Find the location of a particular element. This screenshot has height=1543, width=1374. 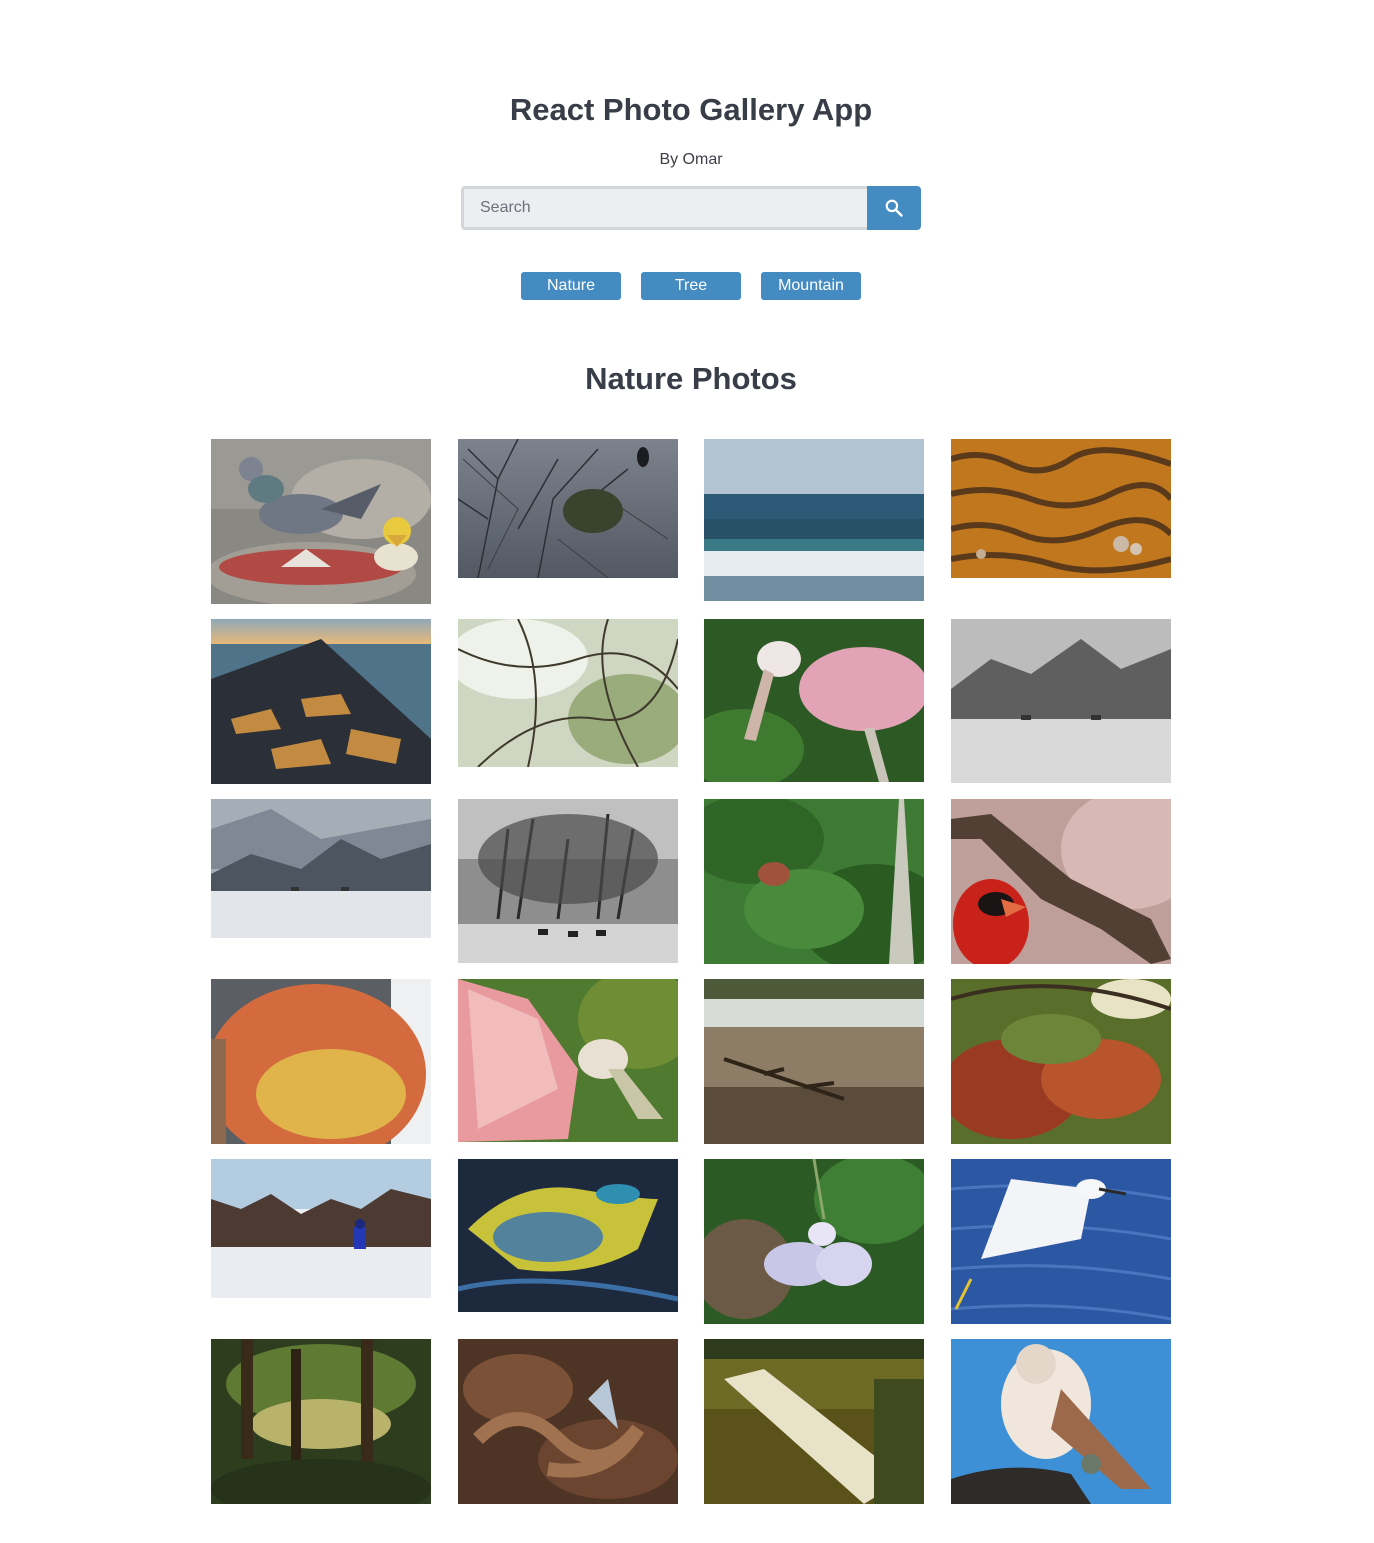

photo-sand-ripples is located at coordinates (1061, 508).